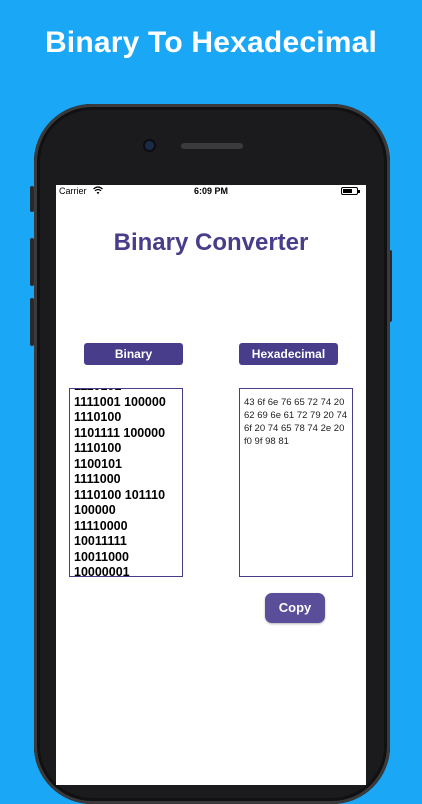 This screenshot has width=422, height=804. What do you see at coordinates (98, 463) in the screenshot?
I see `binary-line: 1100101` at bounding box center [98, 463].